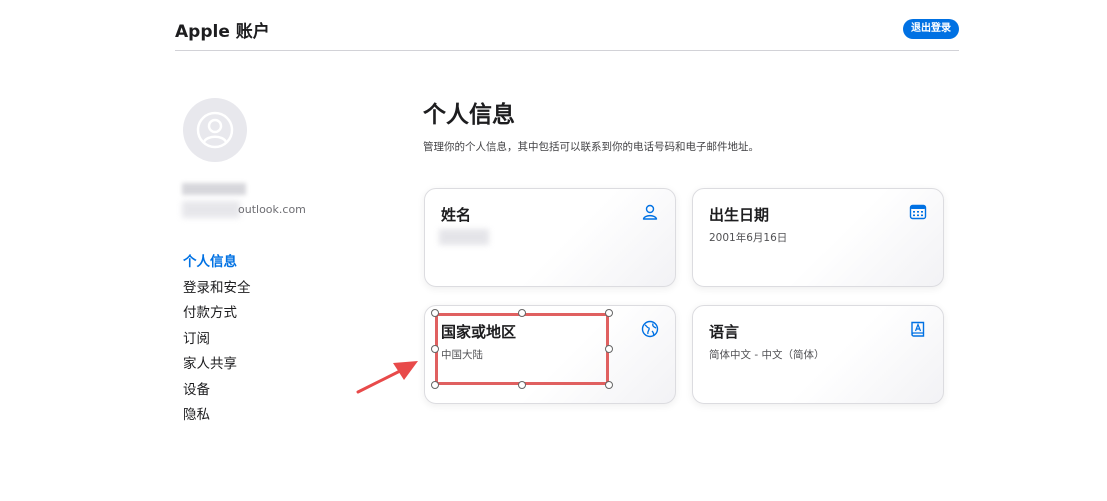  What do you see at coordinates (222, 32) in the screenshot?
I see `page-header-title: Apple 账户` at bounding box center [222, 32].